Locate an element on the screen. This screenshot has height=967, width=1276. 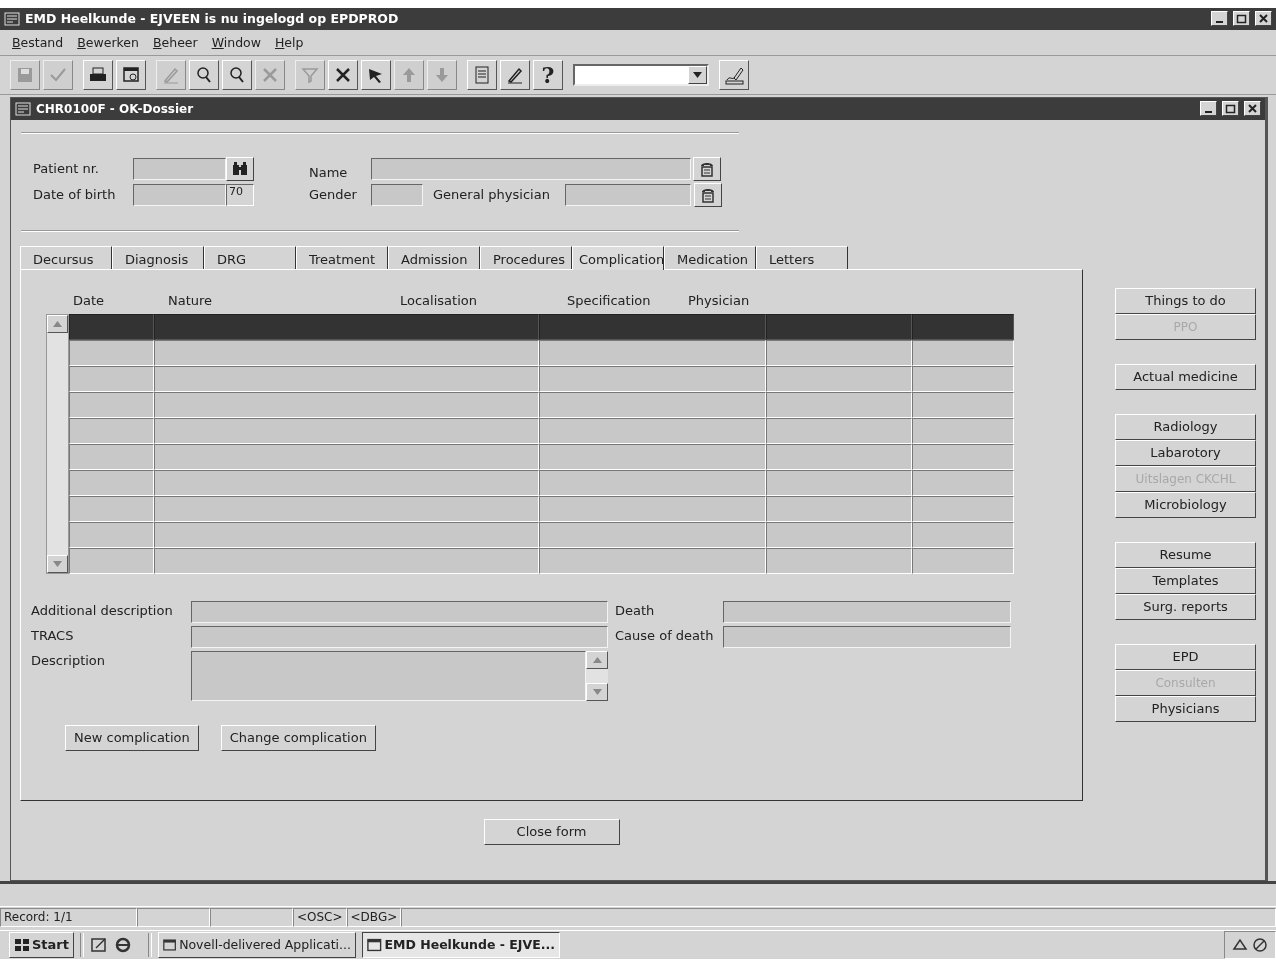
restore-button is located at coordinates (1241, 19).